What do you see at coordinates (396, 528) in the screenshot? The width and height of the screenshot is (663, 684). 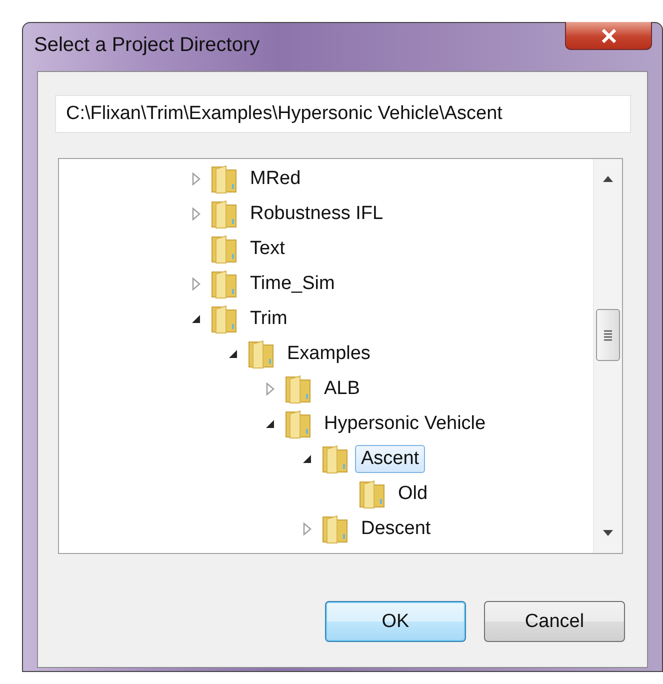 I see `folder-item: Descent` at bounding box center [396, 528].